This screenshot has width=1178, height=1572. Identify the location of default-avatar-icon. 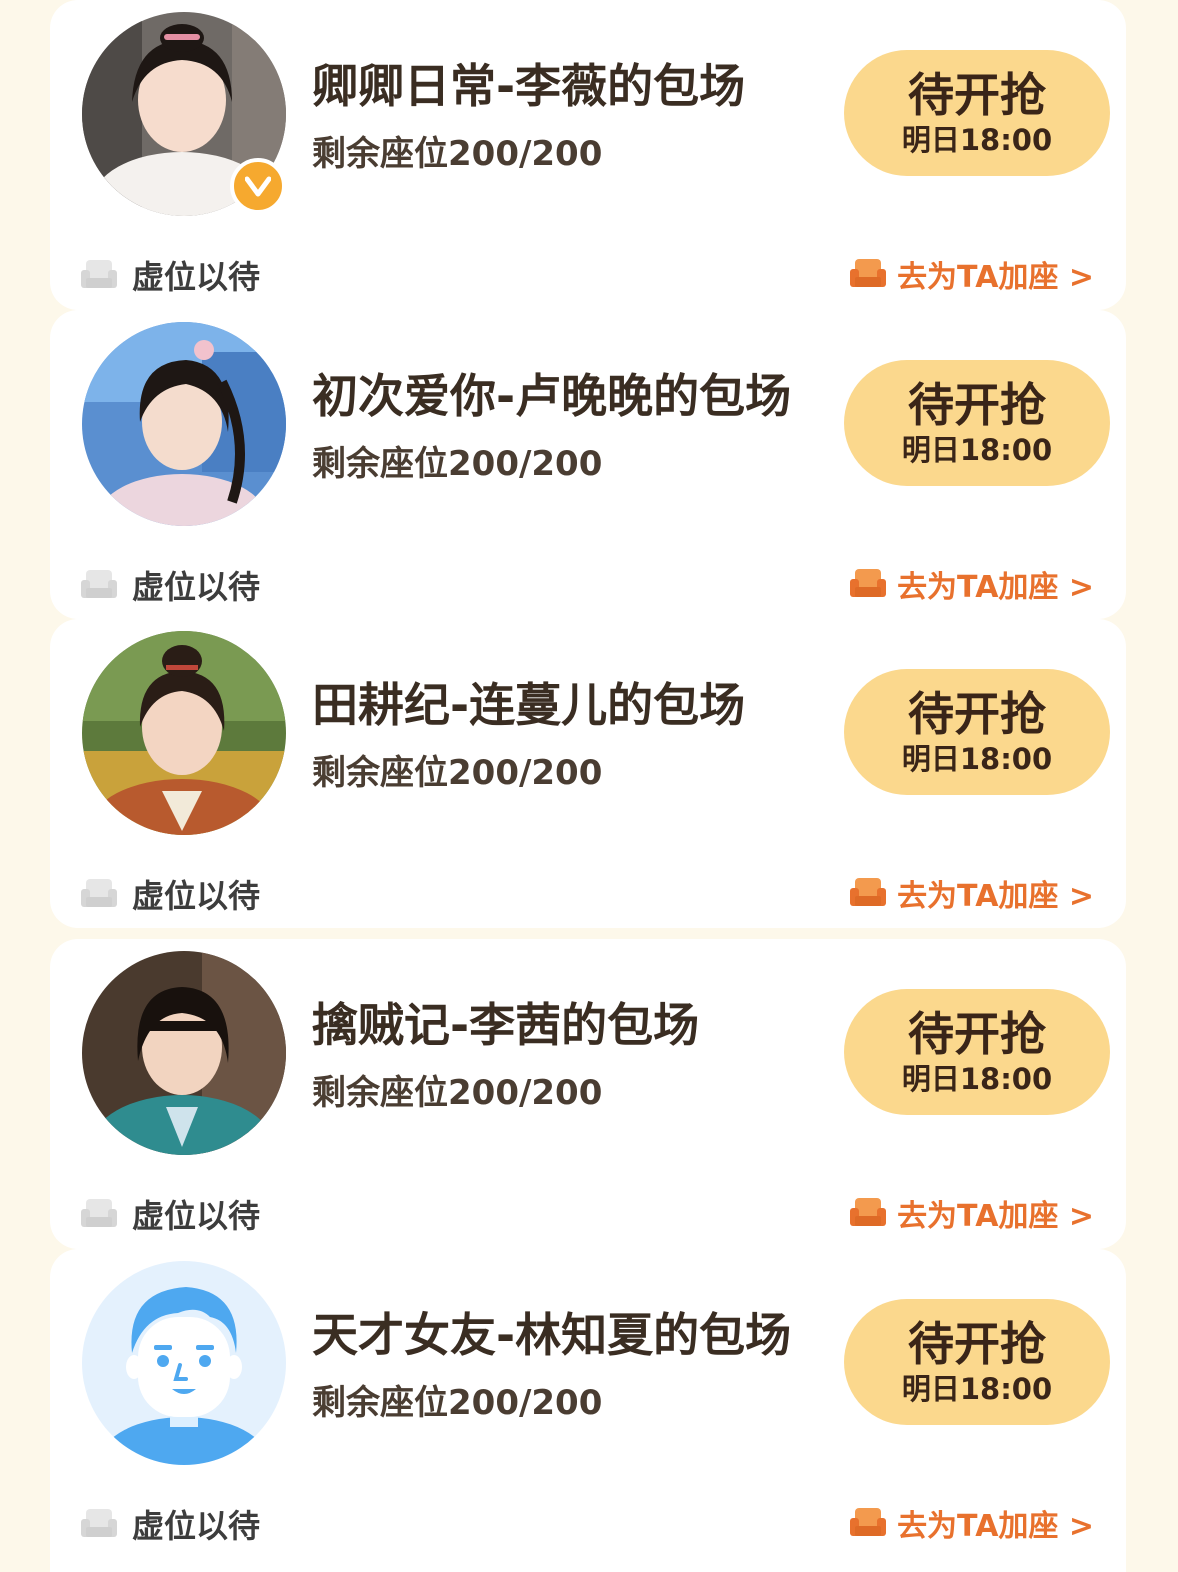
(184, 1363).